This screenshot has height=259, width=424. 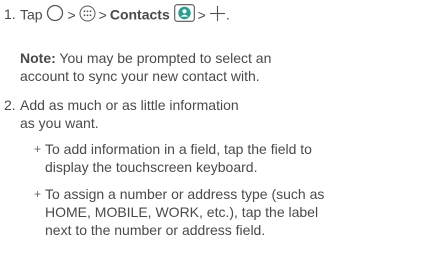 What do you see at coordinates (163, 58) in the screenshot?
I see `note-text: You may be prompted to select an` at bounding box center [163, 58].